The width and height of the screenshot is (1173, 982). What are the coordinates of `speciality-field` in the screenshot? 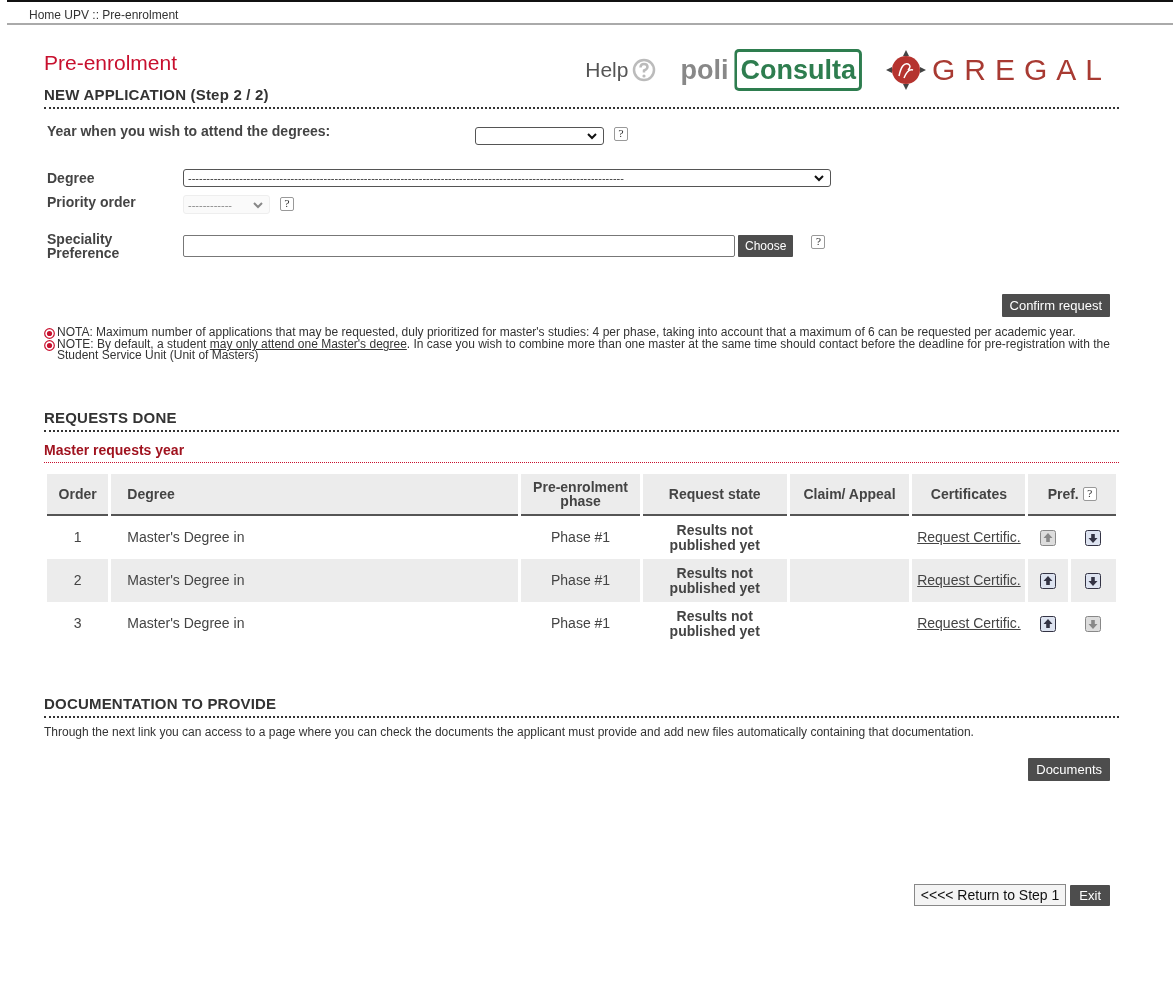 It's located at (459, 246).